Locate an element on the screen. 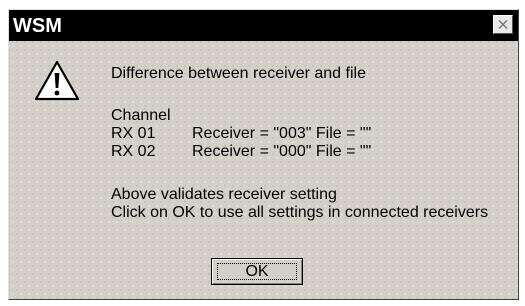 The width and height of the screenshot is (525, 306). ok-button: OK is located at coordinates (257, 271).